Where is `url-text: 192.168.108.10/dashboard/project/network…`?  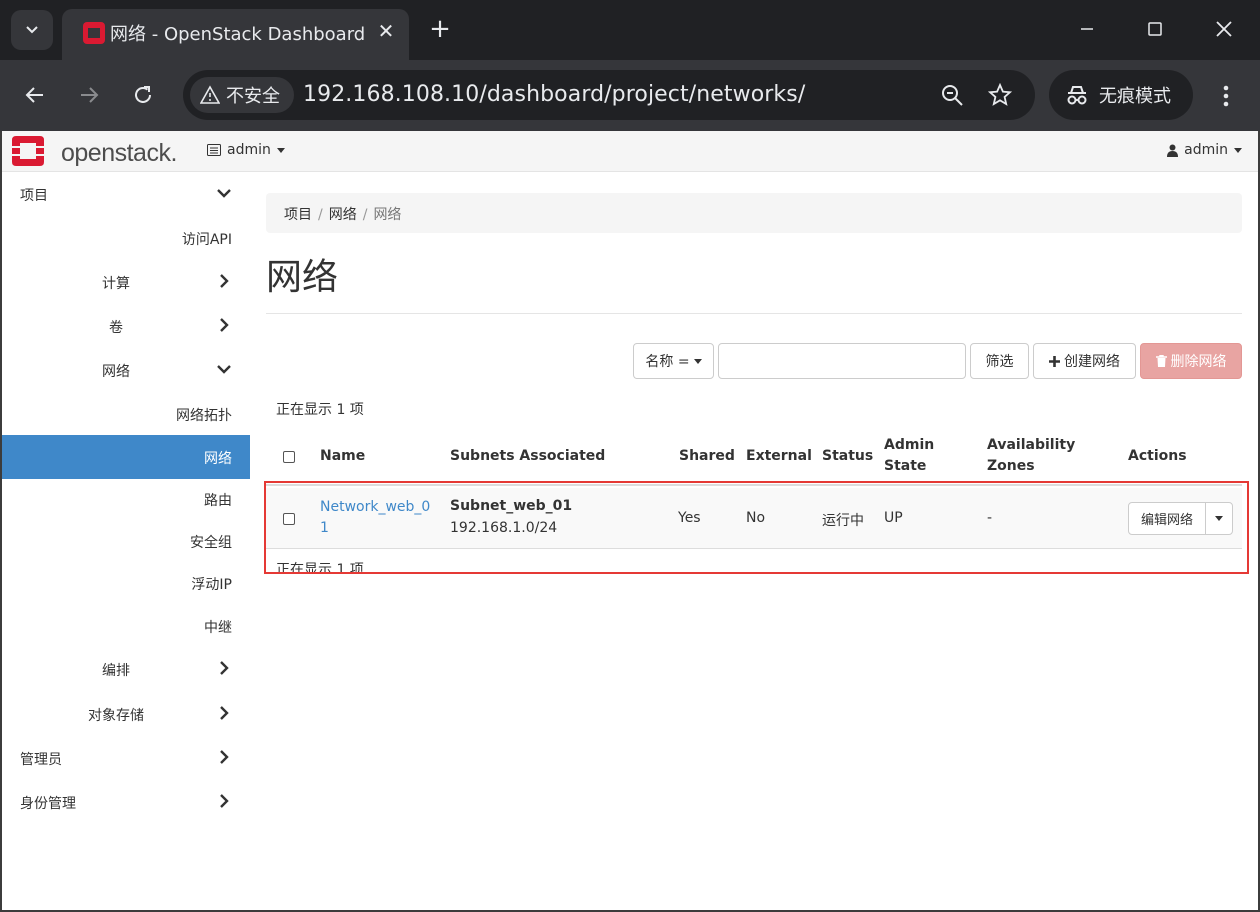
url-text: 192.168.108.10/dashboard/project/network… is located at coordinates (554, 94).